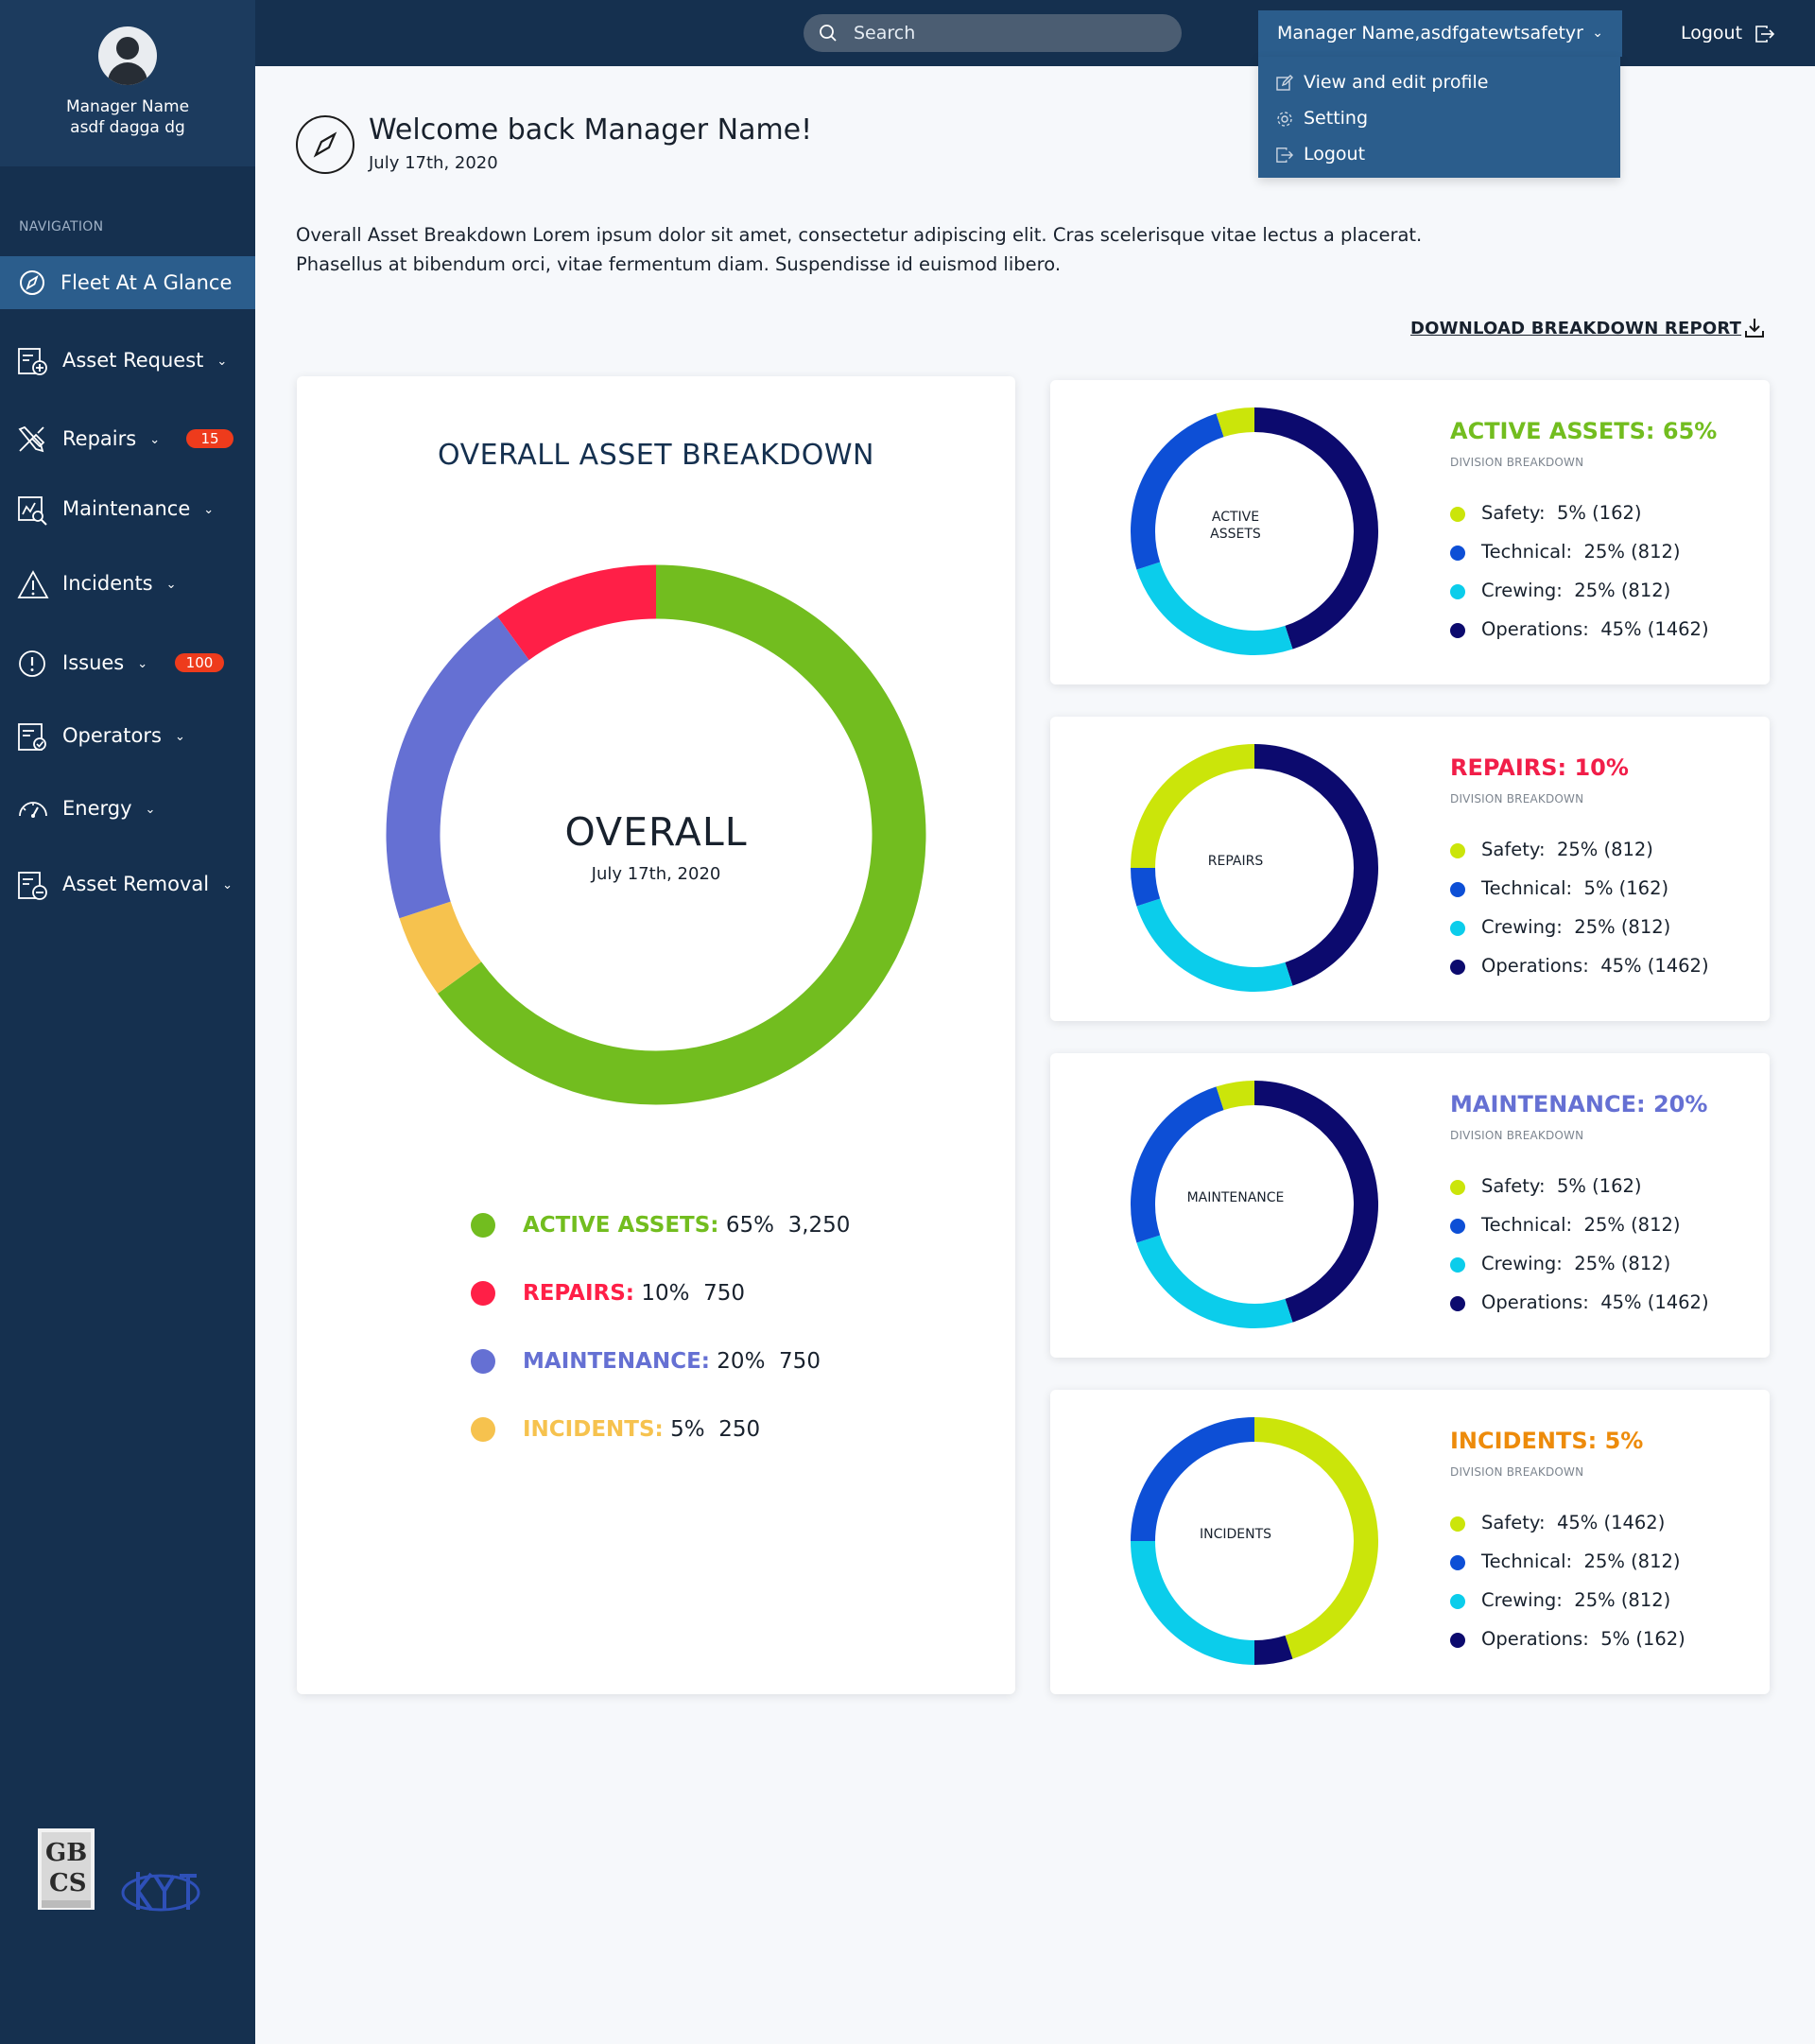 The height and width of the screenshot is (2044, 1815). Describe the element at coordinates (33, 736) in the screenshot. I see `operators-icon` at that location.